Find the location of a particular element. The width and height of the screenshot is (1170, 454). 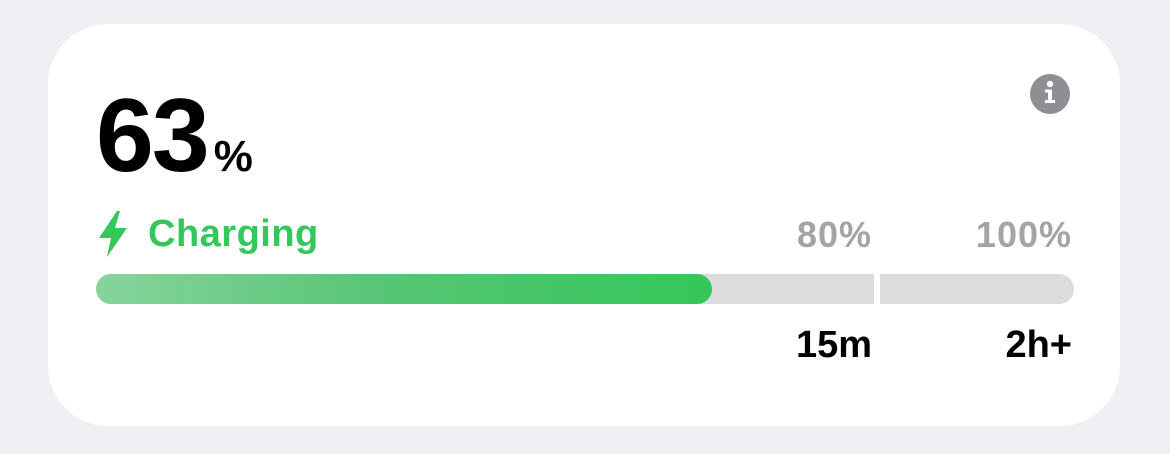

lightning-bolt-icon is located at coordinates (115, 234).